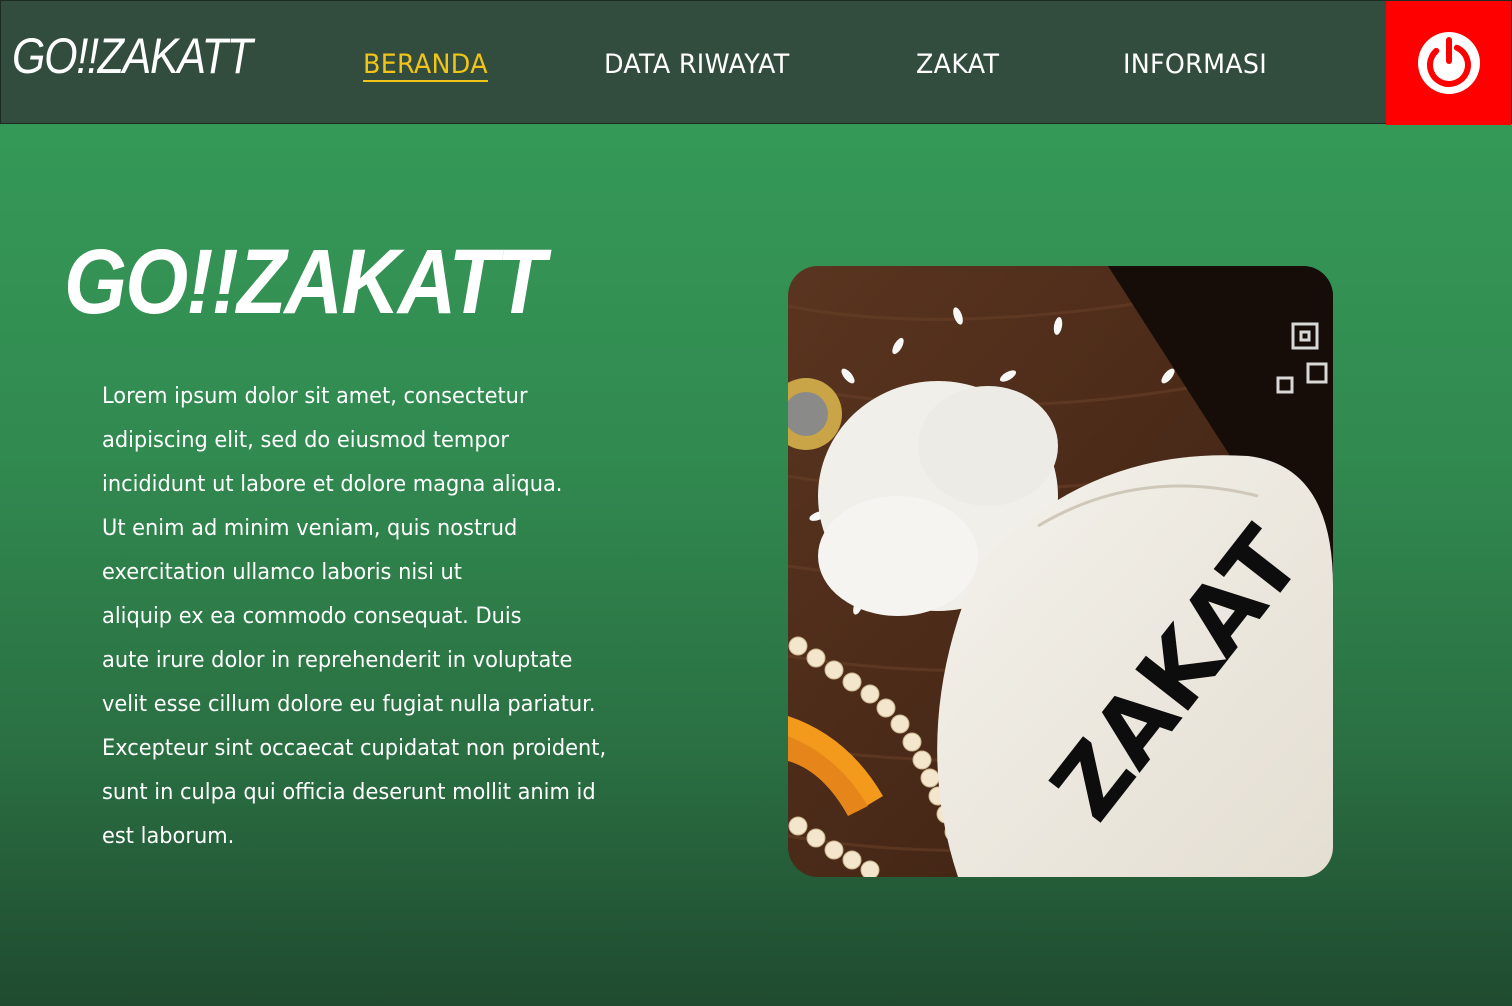 This screenshot has width=1512, height=1006. I want to click on nav-zakat: ZAKAT, so click(957, 64).